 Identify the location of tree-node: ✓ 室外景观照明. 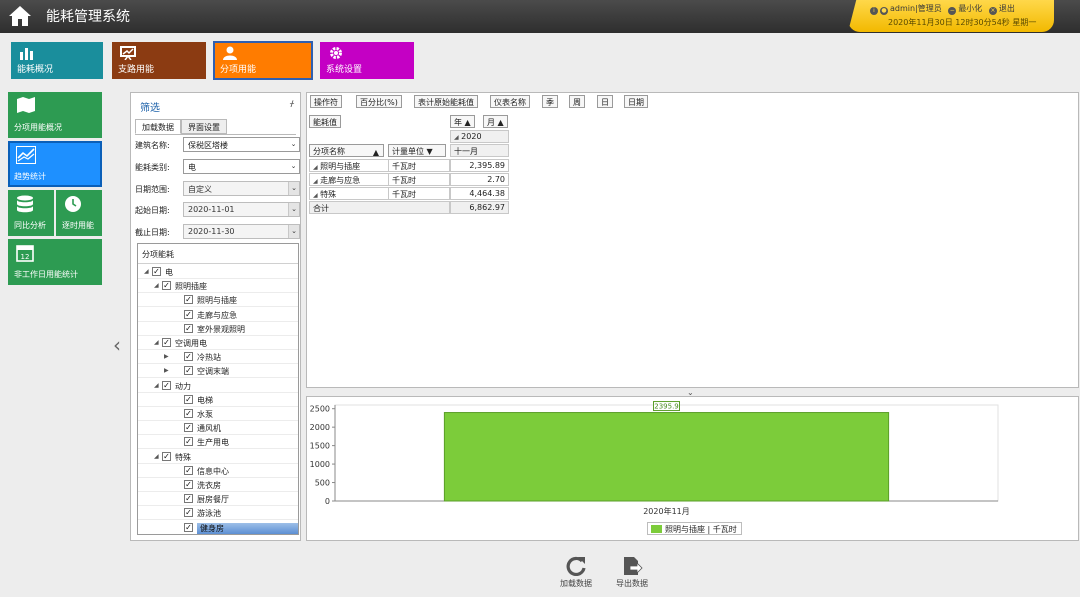
(218, 329).